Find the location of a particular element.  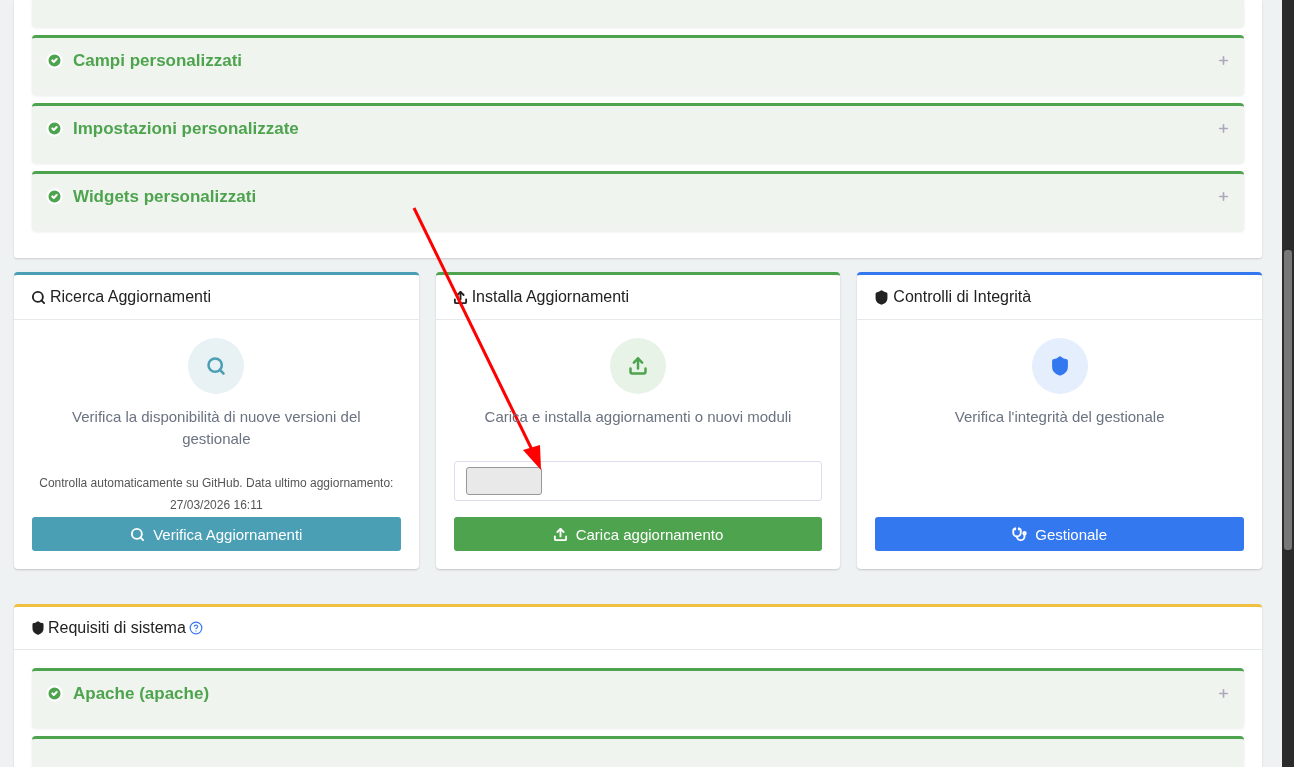

card-title: Installa Aggiornamenti is located at coordinates (550, 297).